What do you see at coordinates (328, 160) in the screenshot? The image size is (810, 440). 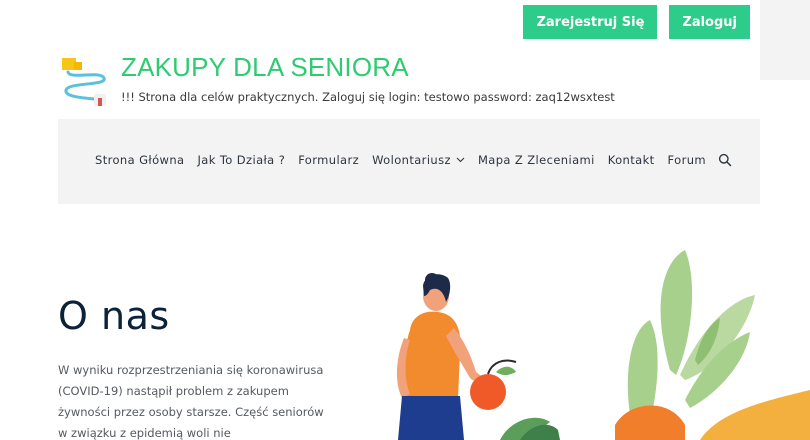 I see `nav-item-form: Formularz` at bounding box center [328, 160].